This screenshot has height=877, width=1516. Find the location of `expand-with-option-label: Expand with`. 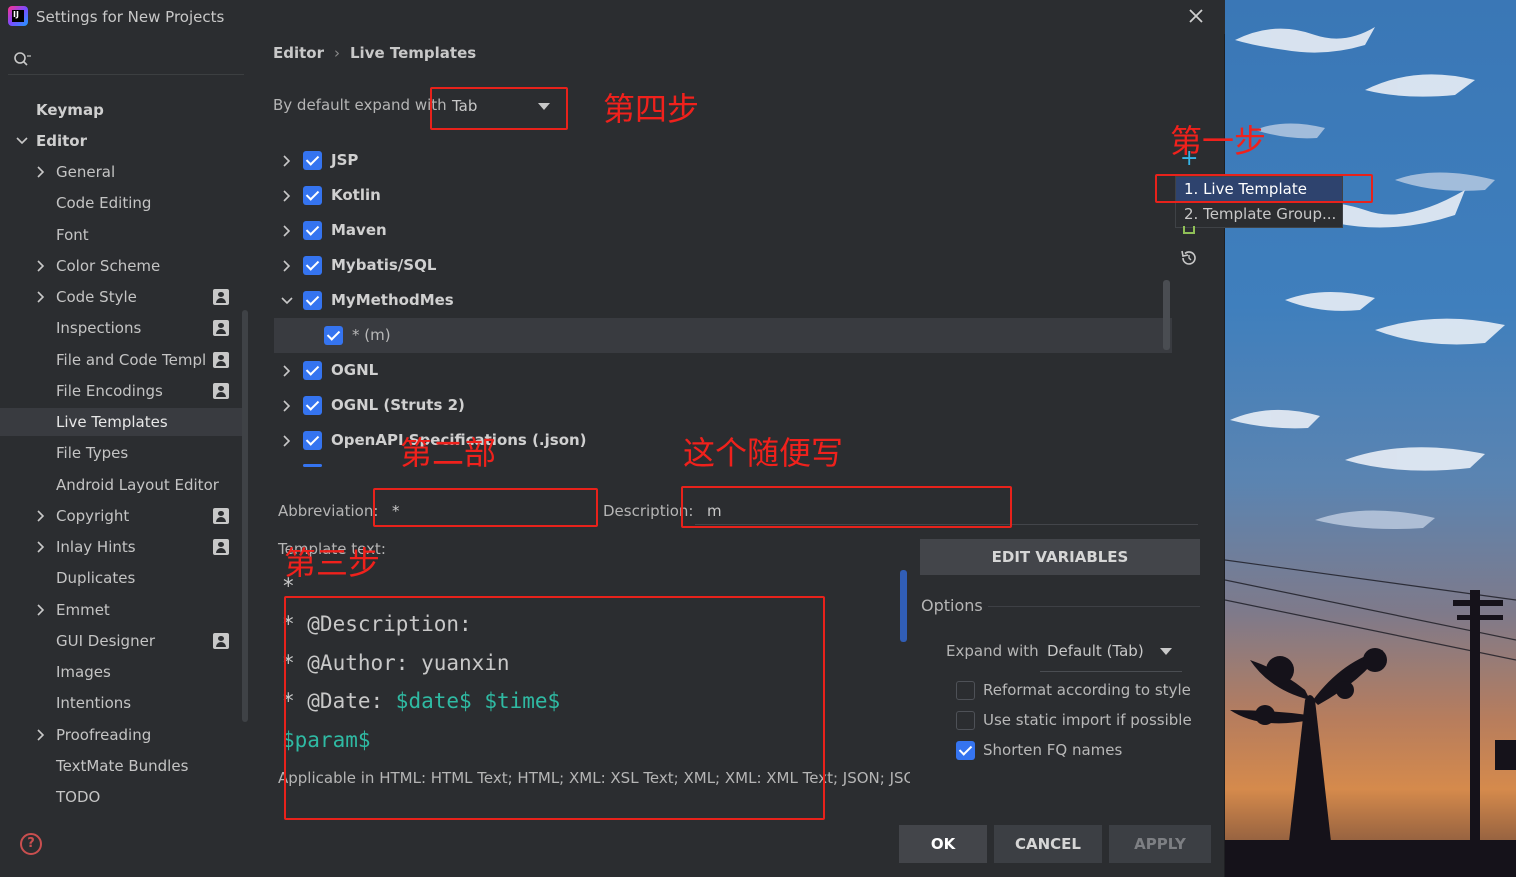

expand-with-option-label: Expand with is located at coordinates (992, 651).